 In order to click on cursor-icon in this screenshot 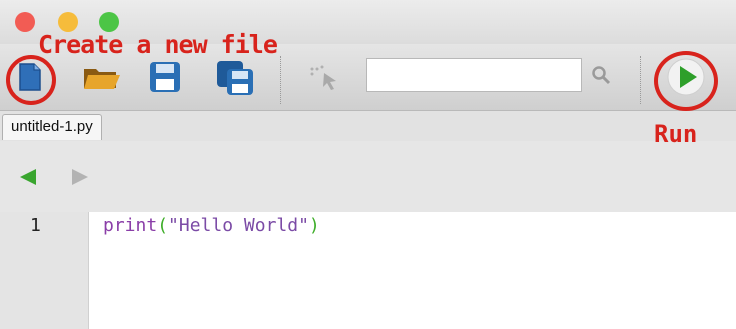, I will do `click(324, 79)`.